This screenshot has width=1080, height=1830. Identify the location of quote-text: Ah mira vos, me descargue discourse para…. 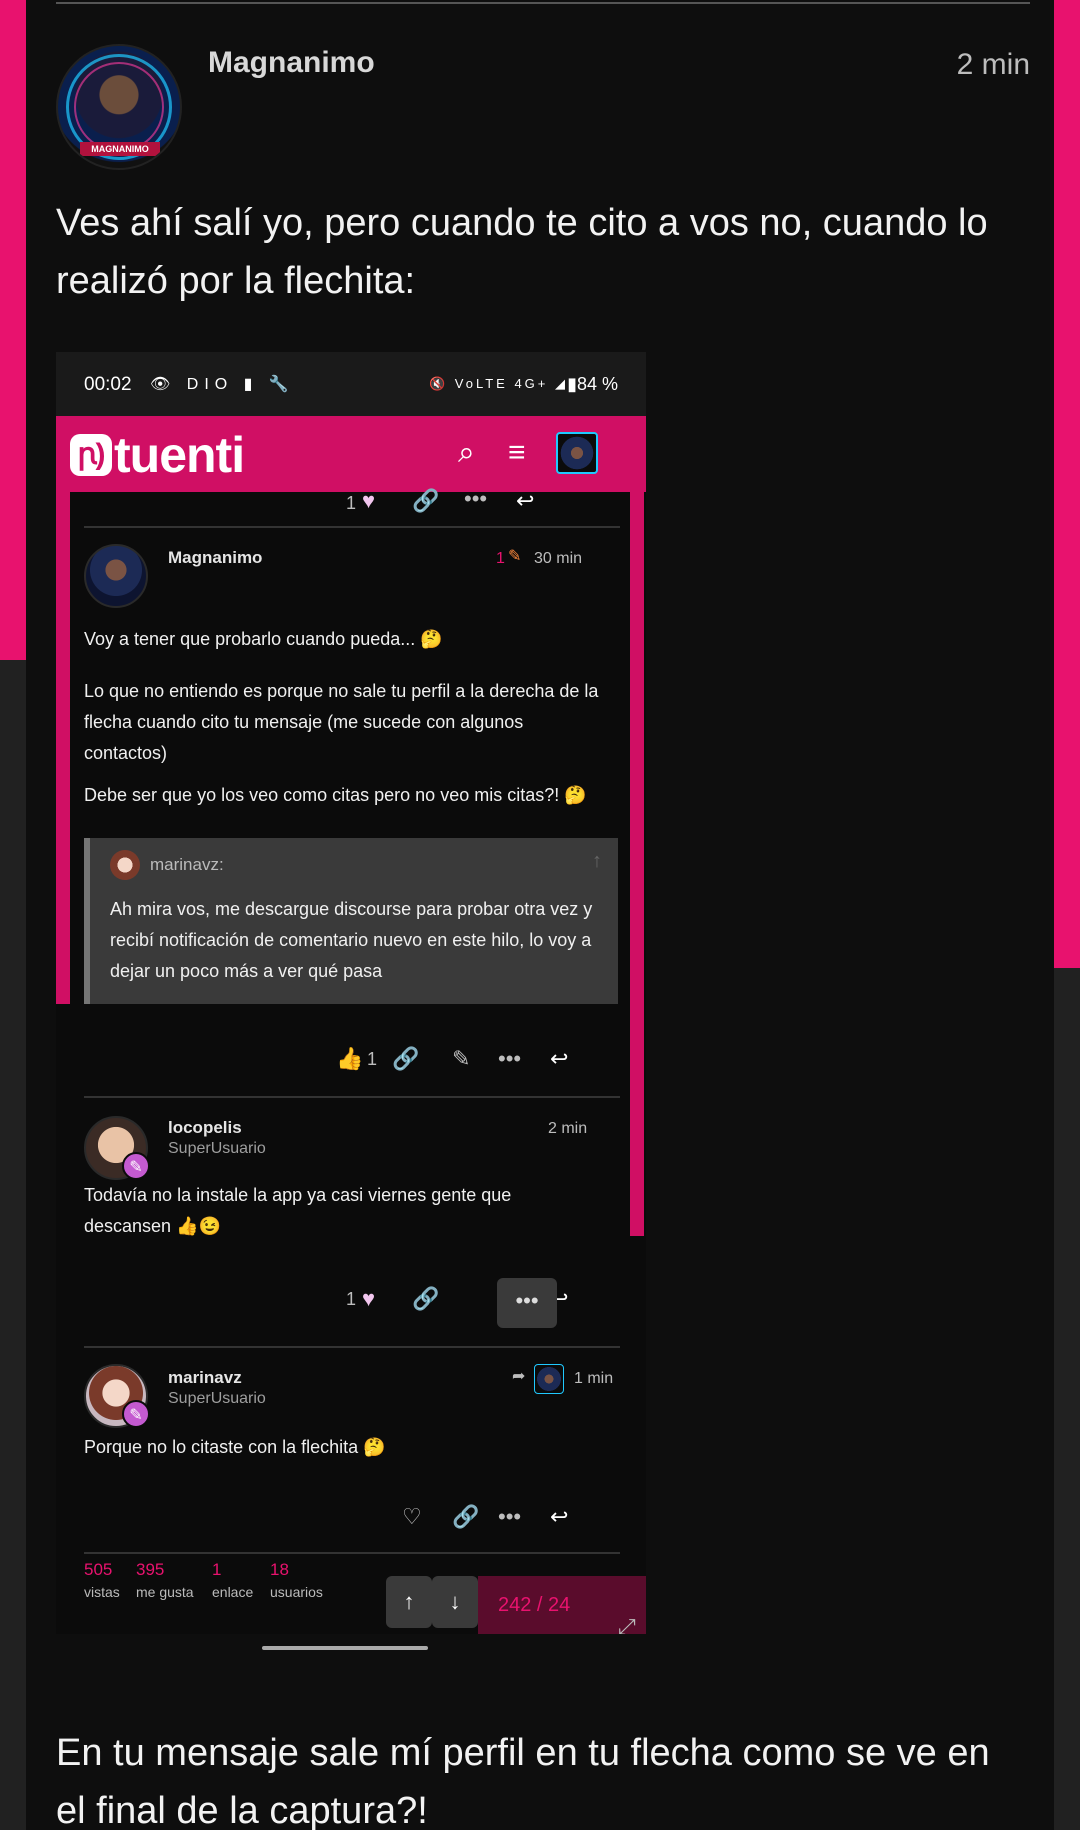
(351, 940).